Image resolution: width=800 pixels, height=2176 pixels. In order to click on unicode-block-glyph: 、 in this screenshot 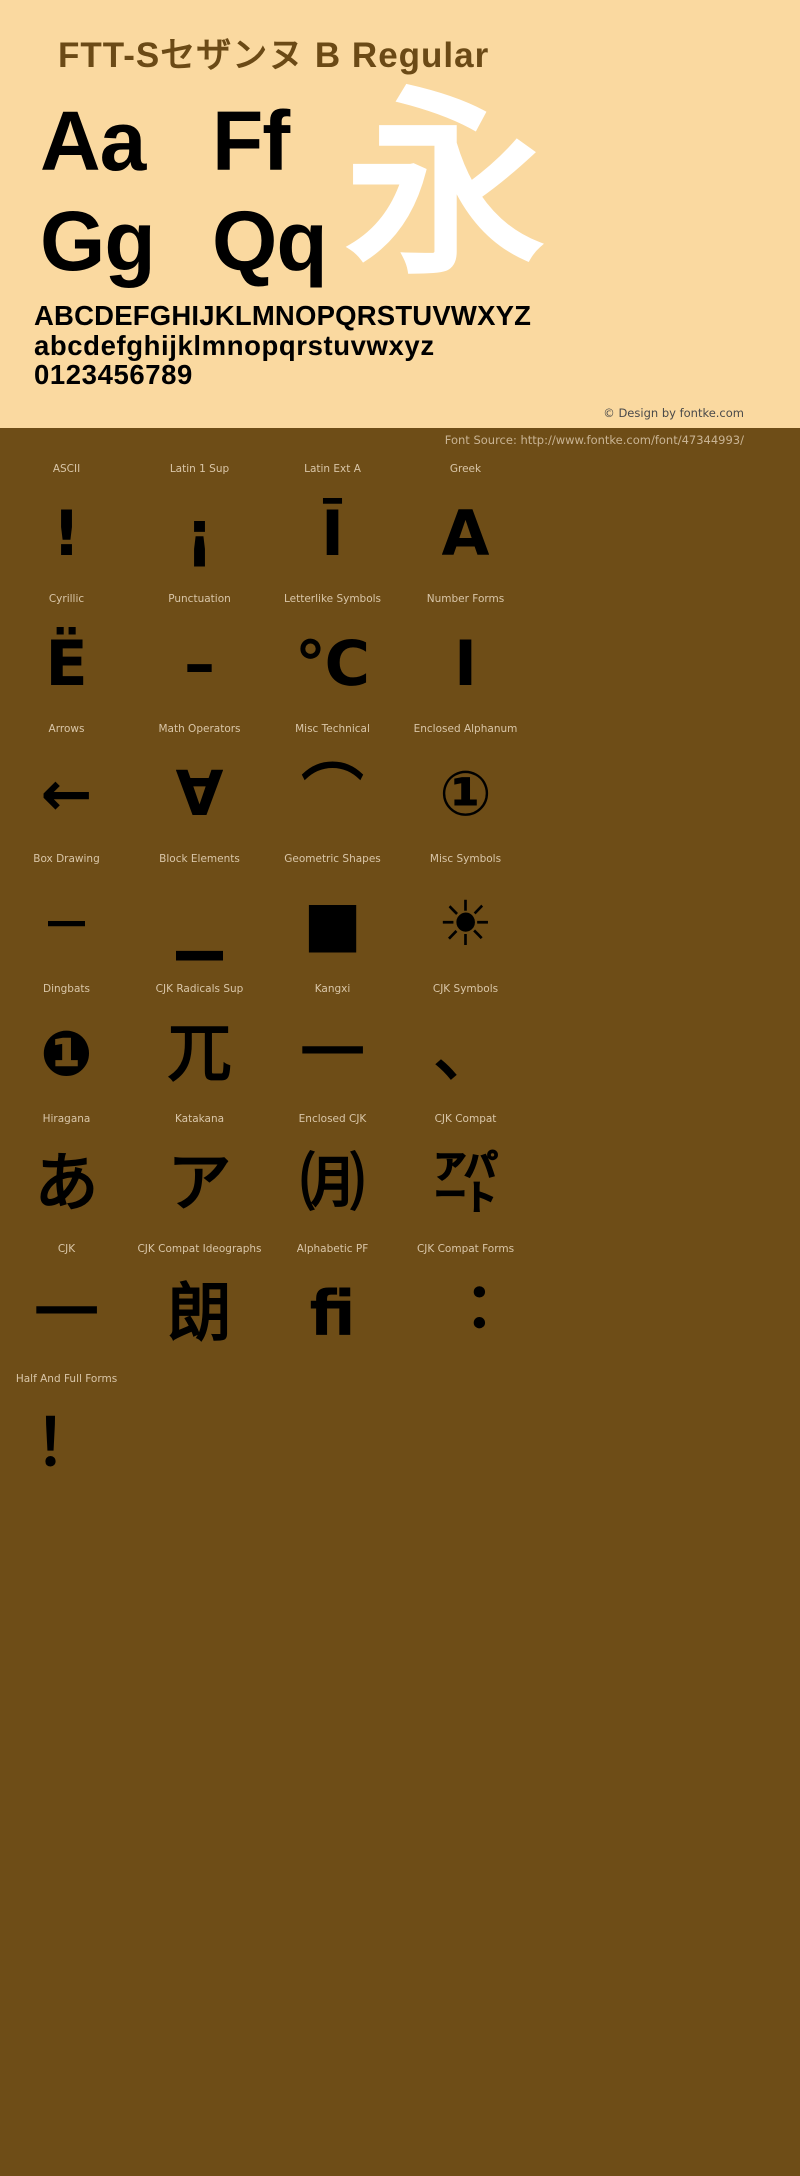, I will do `click(465, 1054)`.